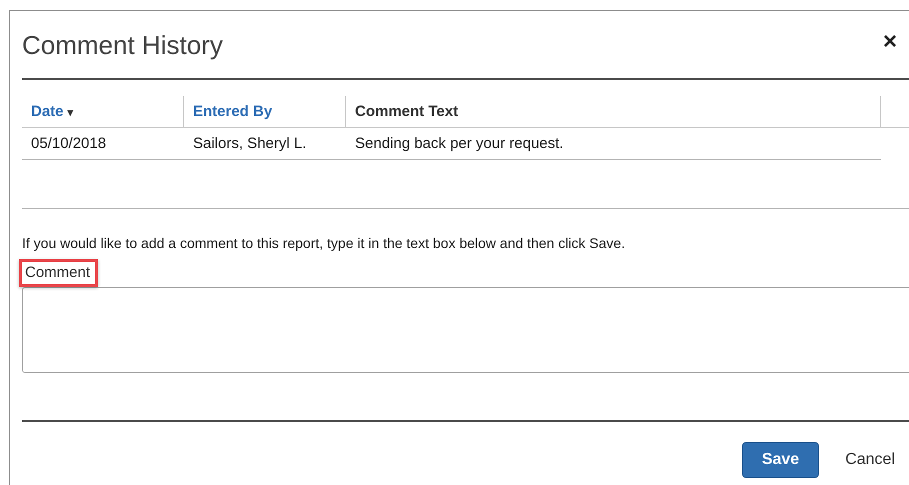  What do you see at coordinates (57, 272) in the screenshot?
I see `comment-label: Comment` at bounding box center [57, 272].